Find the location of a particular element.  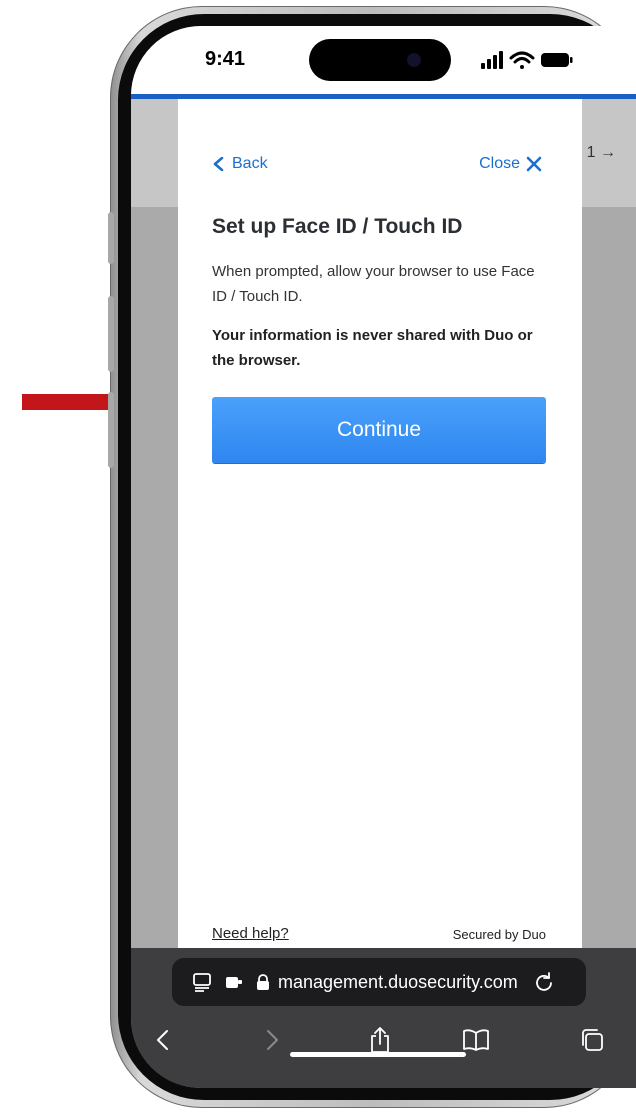

status-icons is located at coordinates (527, 60).